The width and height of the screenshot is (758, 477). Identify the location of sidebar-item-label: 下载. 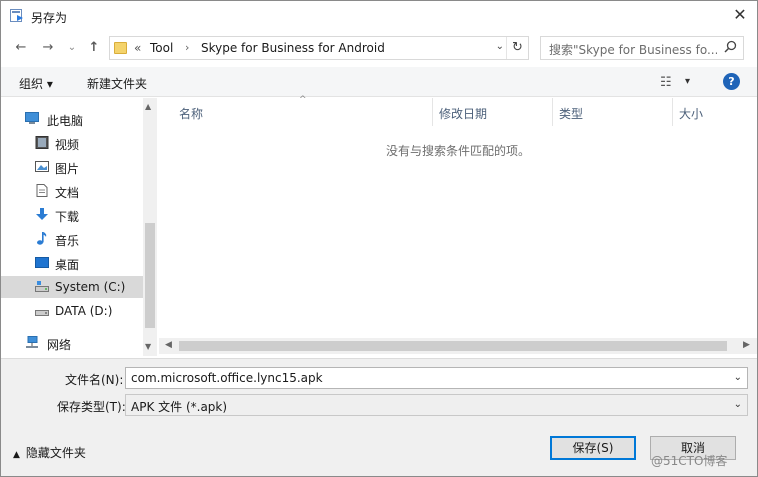
(67, 217).